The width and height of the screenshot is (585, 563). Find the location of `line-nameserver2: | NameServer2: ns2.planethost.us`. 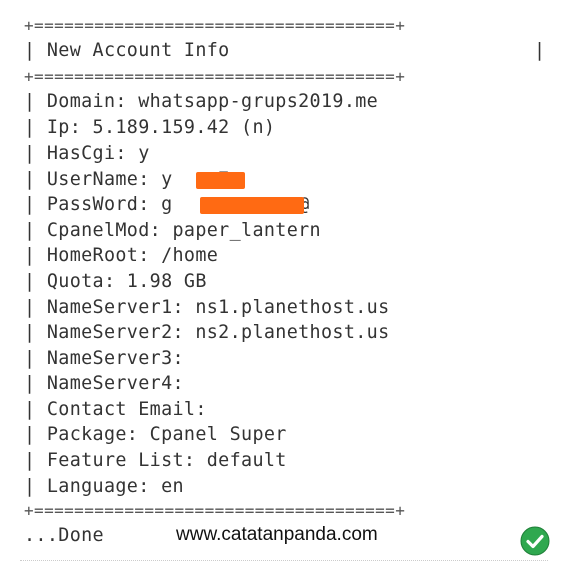

line-nameserver2: | NameServer2: ns2.planethost.us is located at coordinates (207, 332).